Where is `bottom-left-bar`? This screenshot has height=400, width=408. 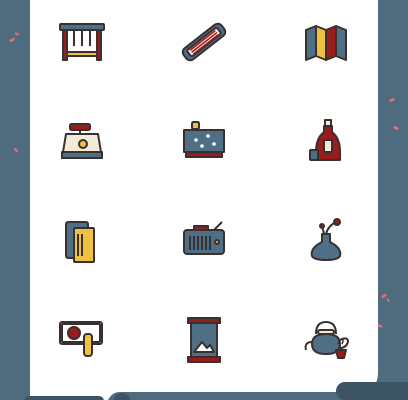
bottom-left-bar is located at coordinates (64, 398).